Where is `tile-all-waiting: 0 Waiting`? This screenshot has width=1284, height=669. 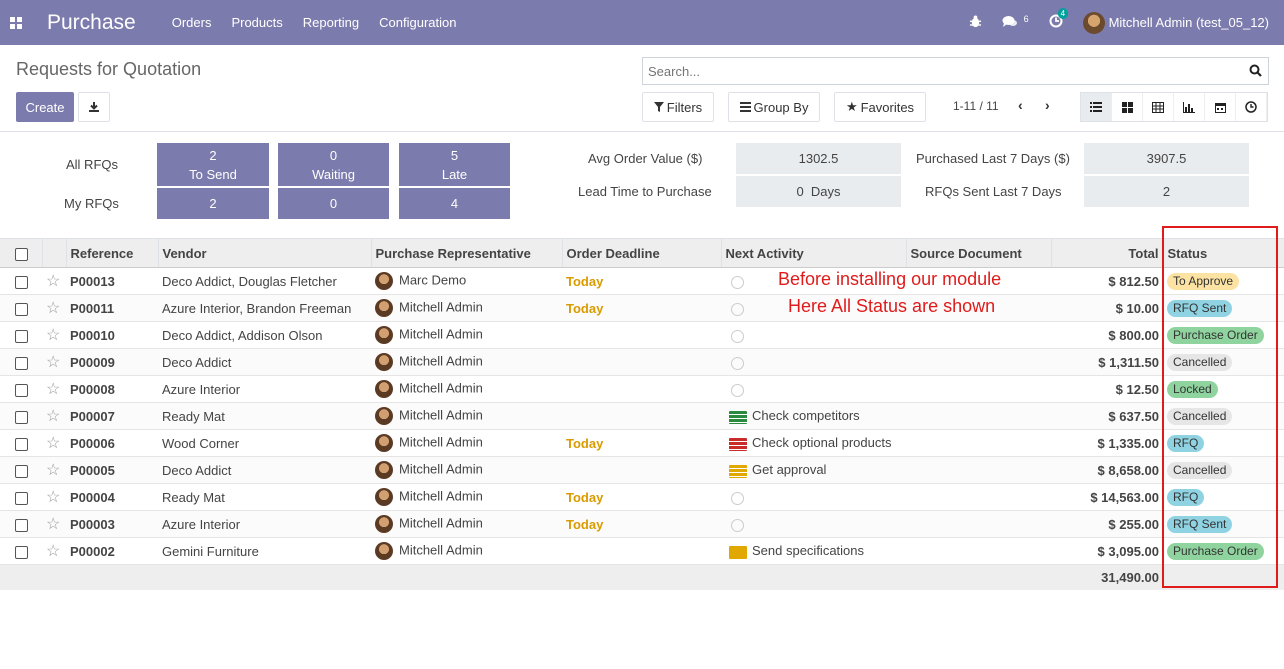
tile-all-waiting: 0 Waiting is located at coordinates (333, 164).